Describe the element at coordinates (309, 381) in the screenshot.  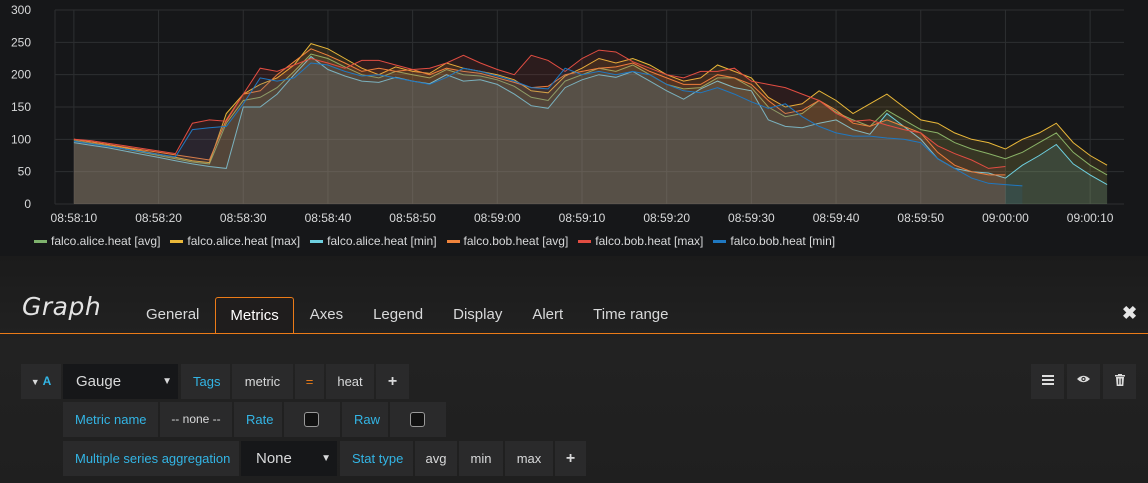
I see `tag-operator: =` at that location.